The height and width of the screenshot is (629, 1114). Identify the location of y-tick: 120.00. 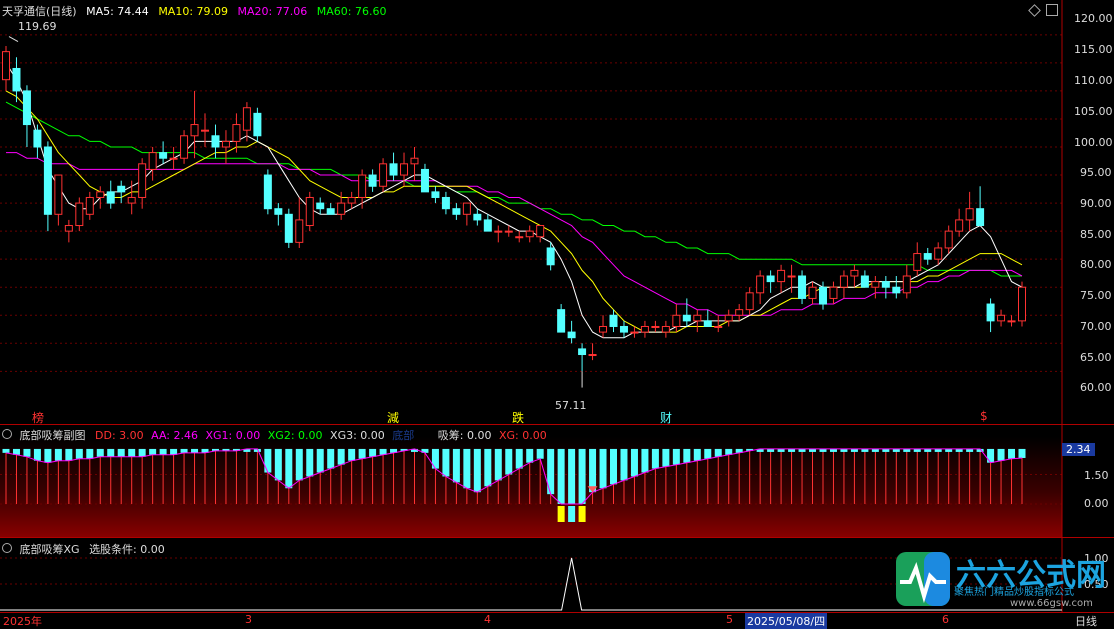
(1093, 18).